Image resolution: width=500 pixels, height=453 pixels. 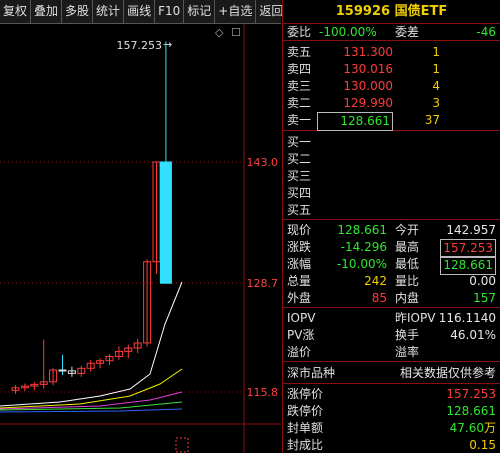 What do you see at coordinates (391, 298) in the screenshot?
I see `outer-inner-row: 外盘 85 内盘 157` at bounding box center [391, 298].